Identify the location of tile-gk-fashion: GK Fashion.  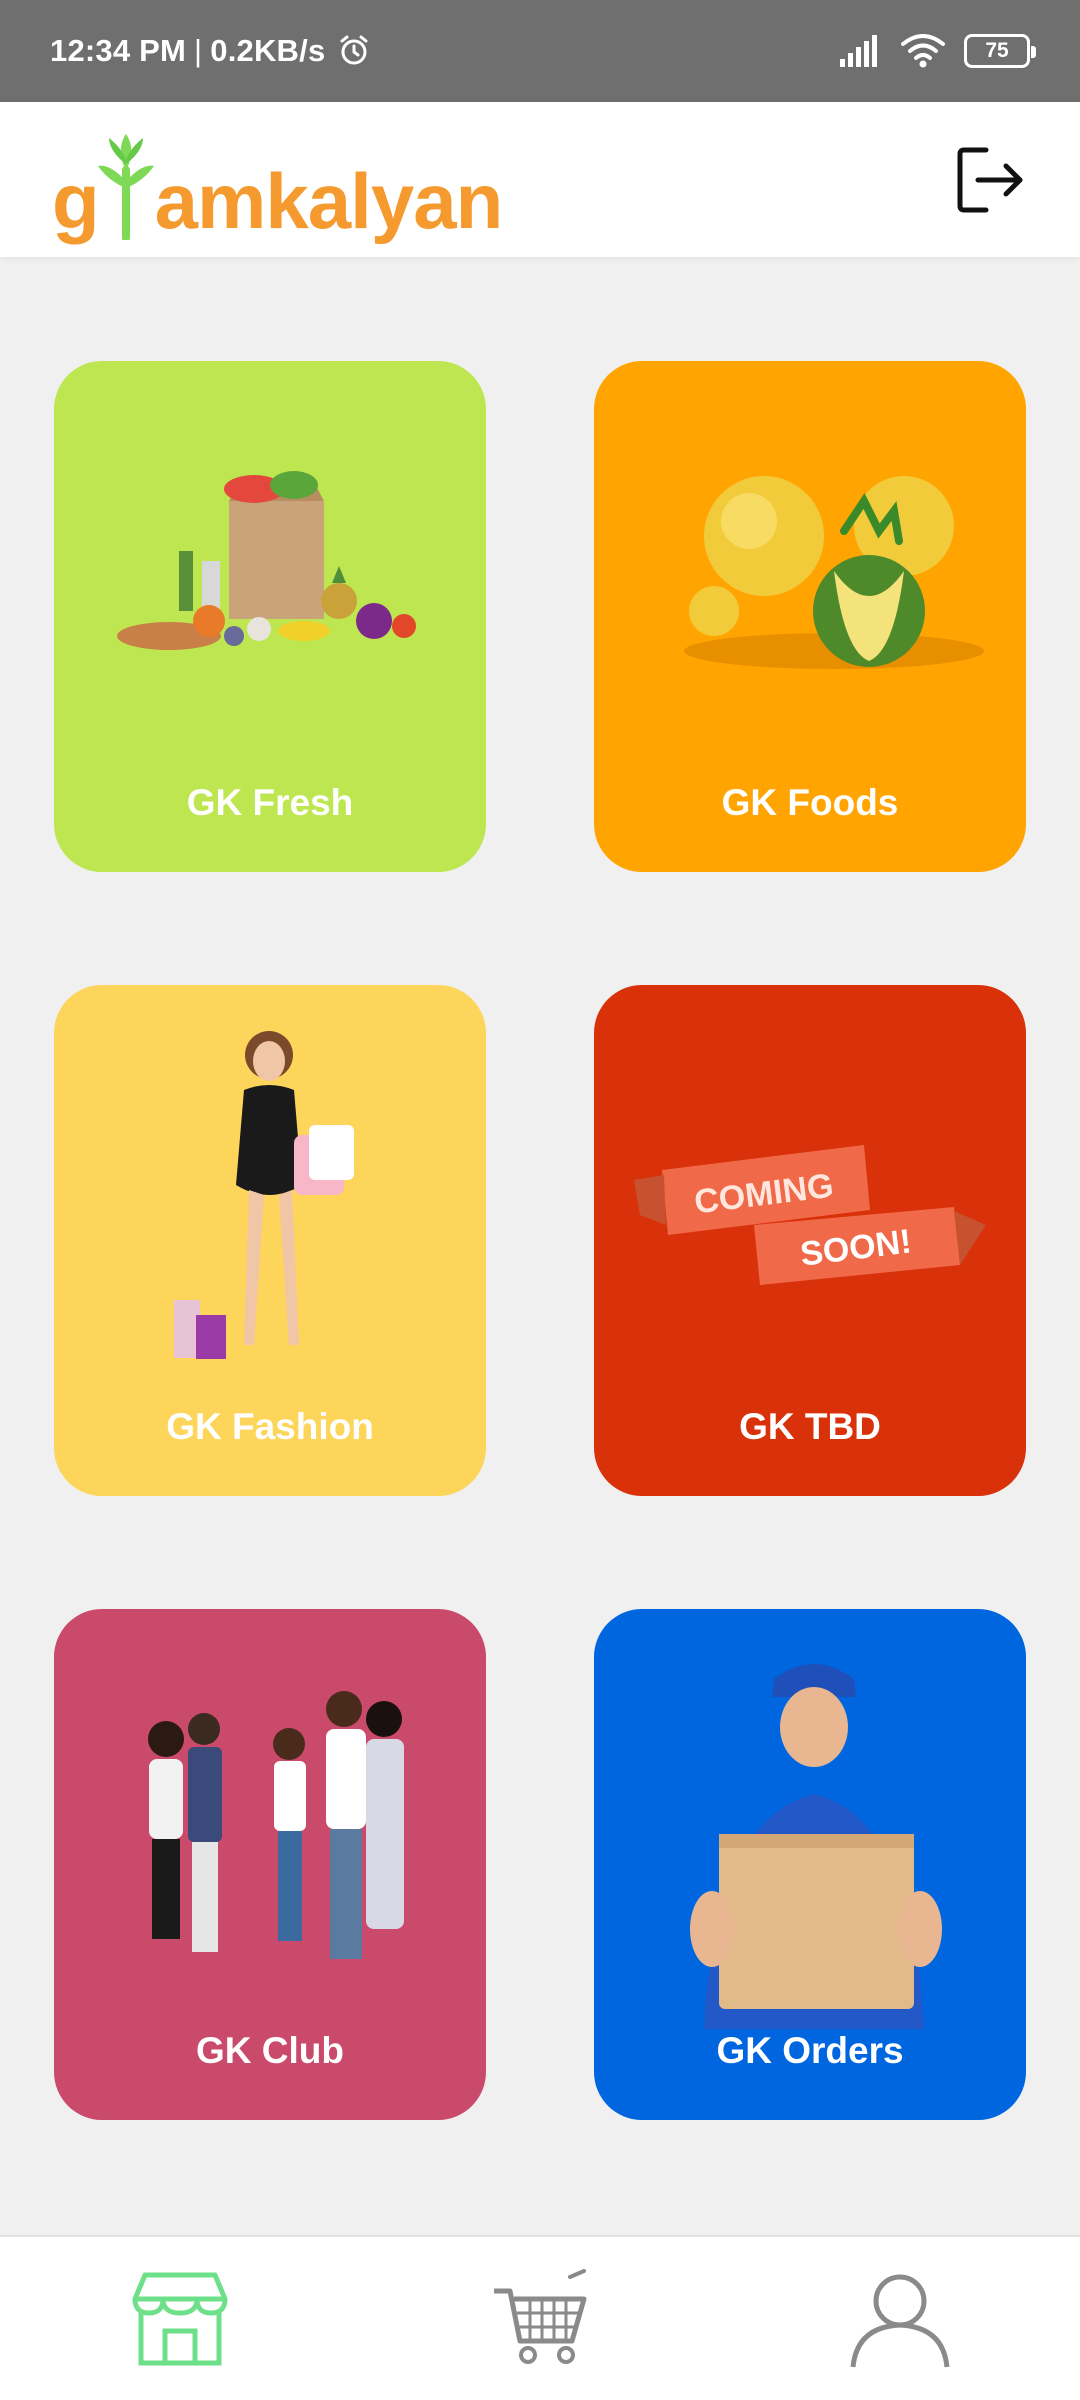
(270, 1240).